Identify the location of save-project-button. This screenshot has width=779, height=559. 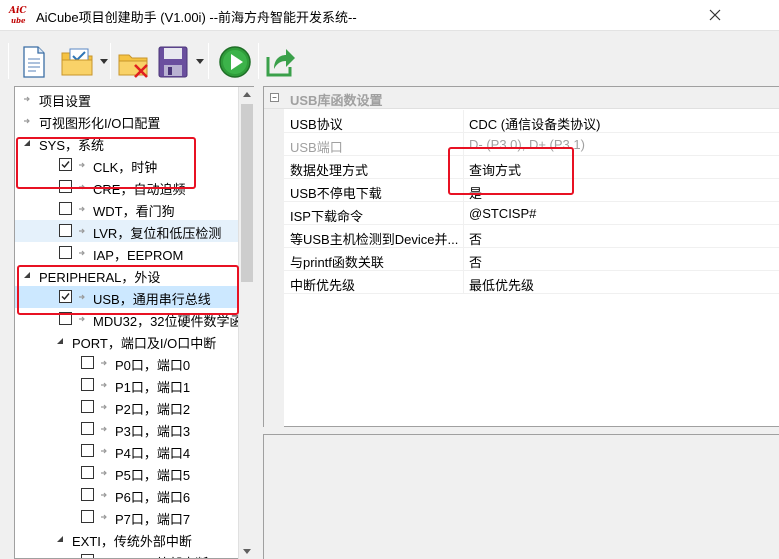
(173, 62).